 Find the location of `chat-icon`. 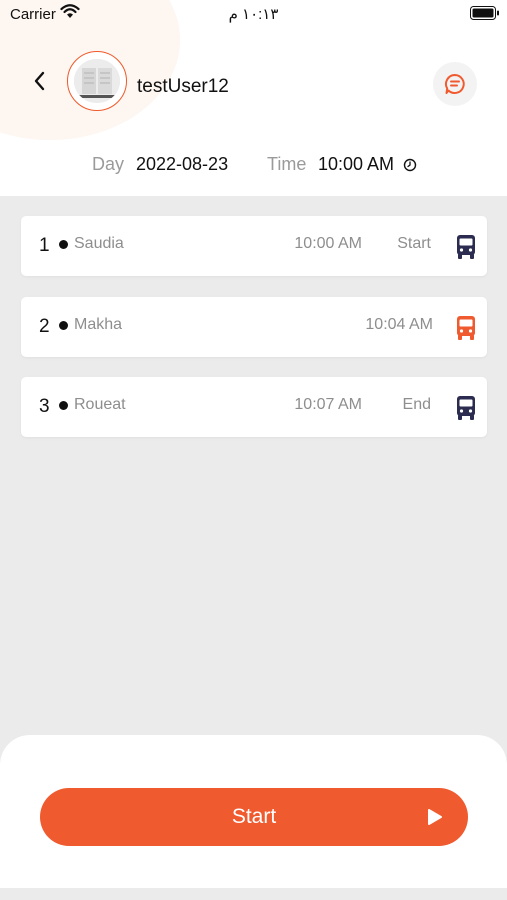

chat-icon is located at coordinates (455, 84).